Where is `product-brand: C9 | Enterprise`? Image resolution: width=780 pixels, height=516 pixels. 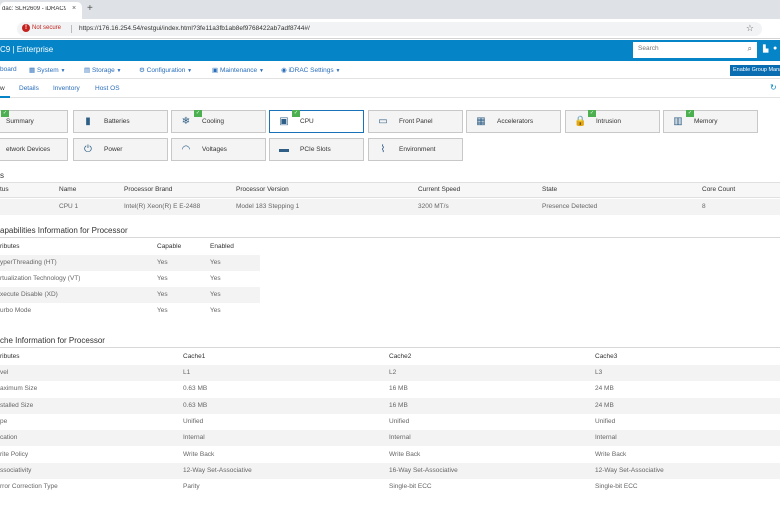 product-brand: C9 | Enterprise is located at coordinates (27, 49).